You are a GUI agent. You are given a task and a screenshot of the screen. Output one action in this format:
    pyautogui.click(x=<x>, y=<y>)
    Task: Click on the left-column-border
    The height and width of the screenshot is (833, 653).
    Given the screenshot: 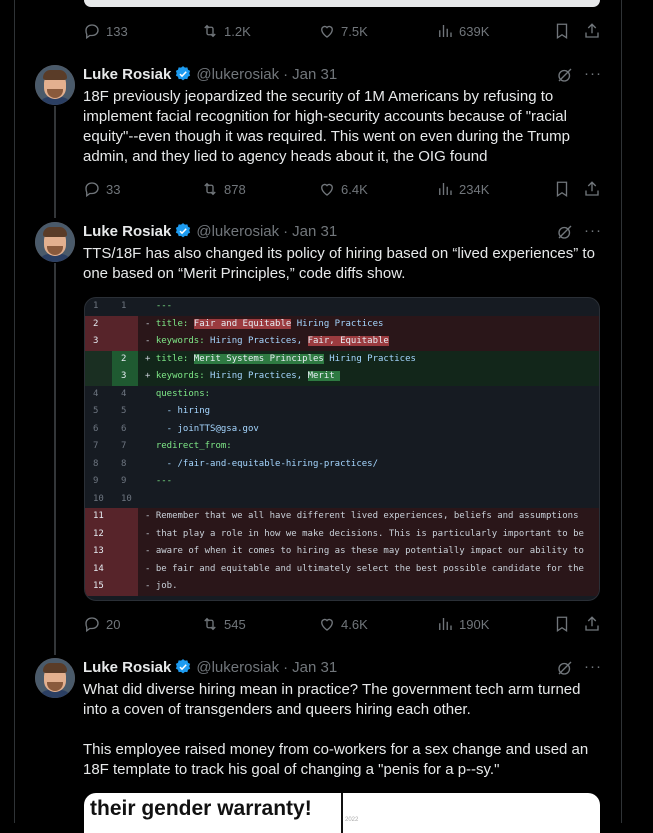 What is the action you would take?
    pyautogui.click(x=14, y=411)
    